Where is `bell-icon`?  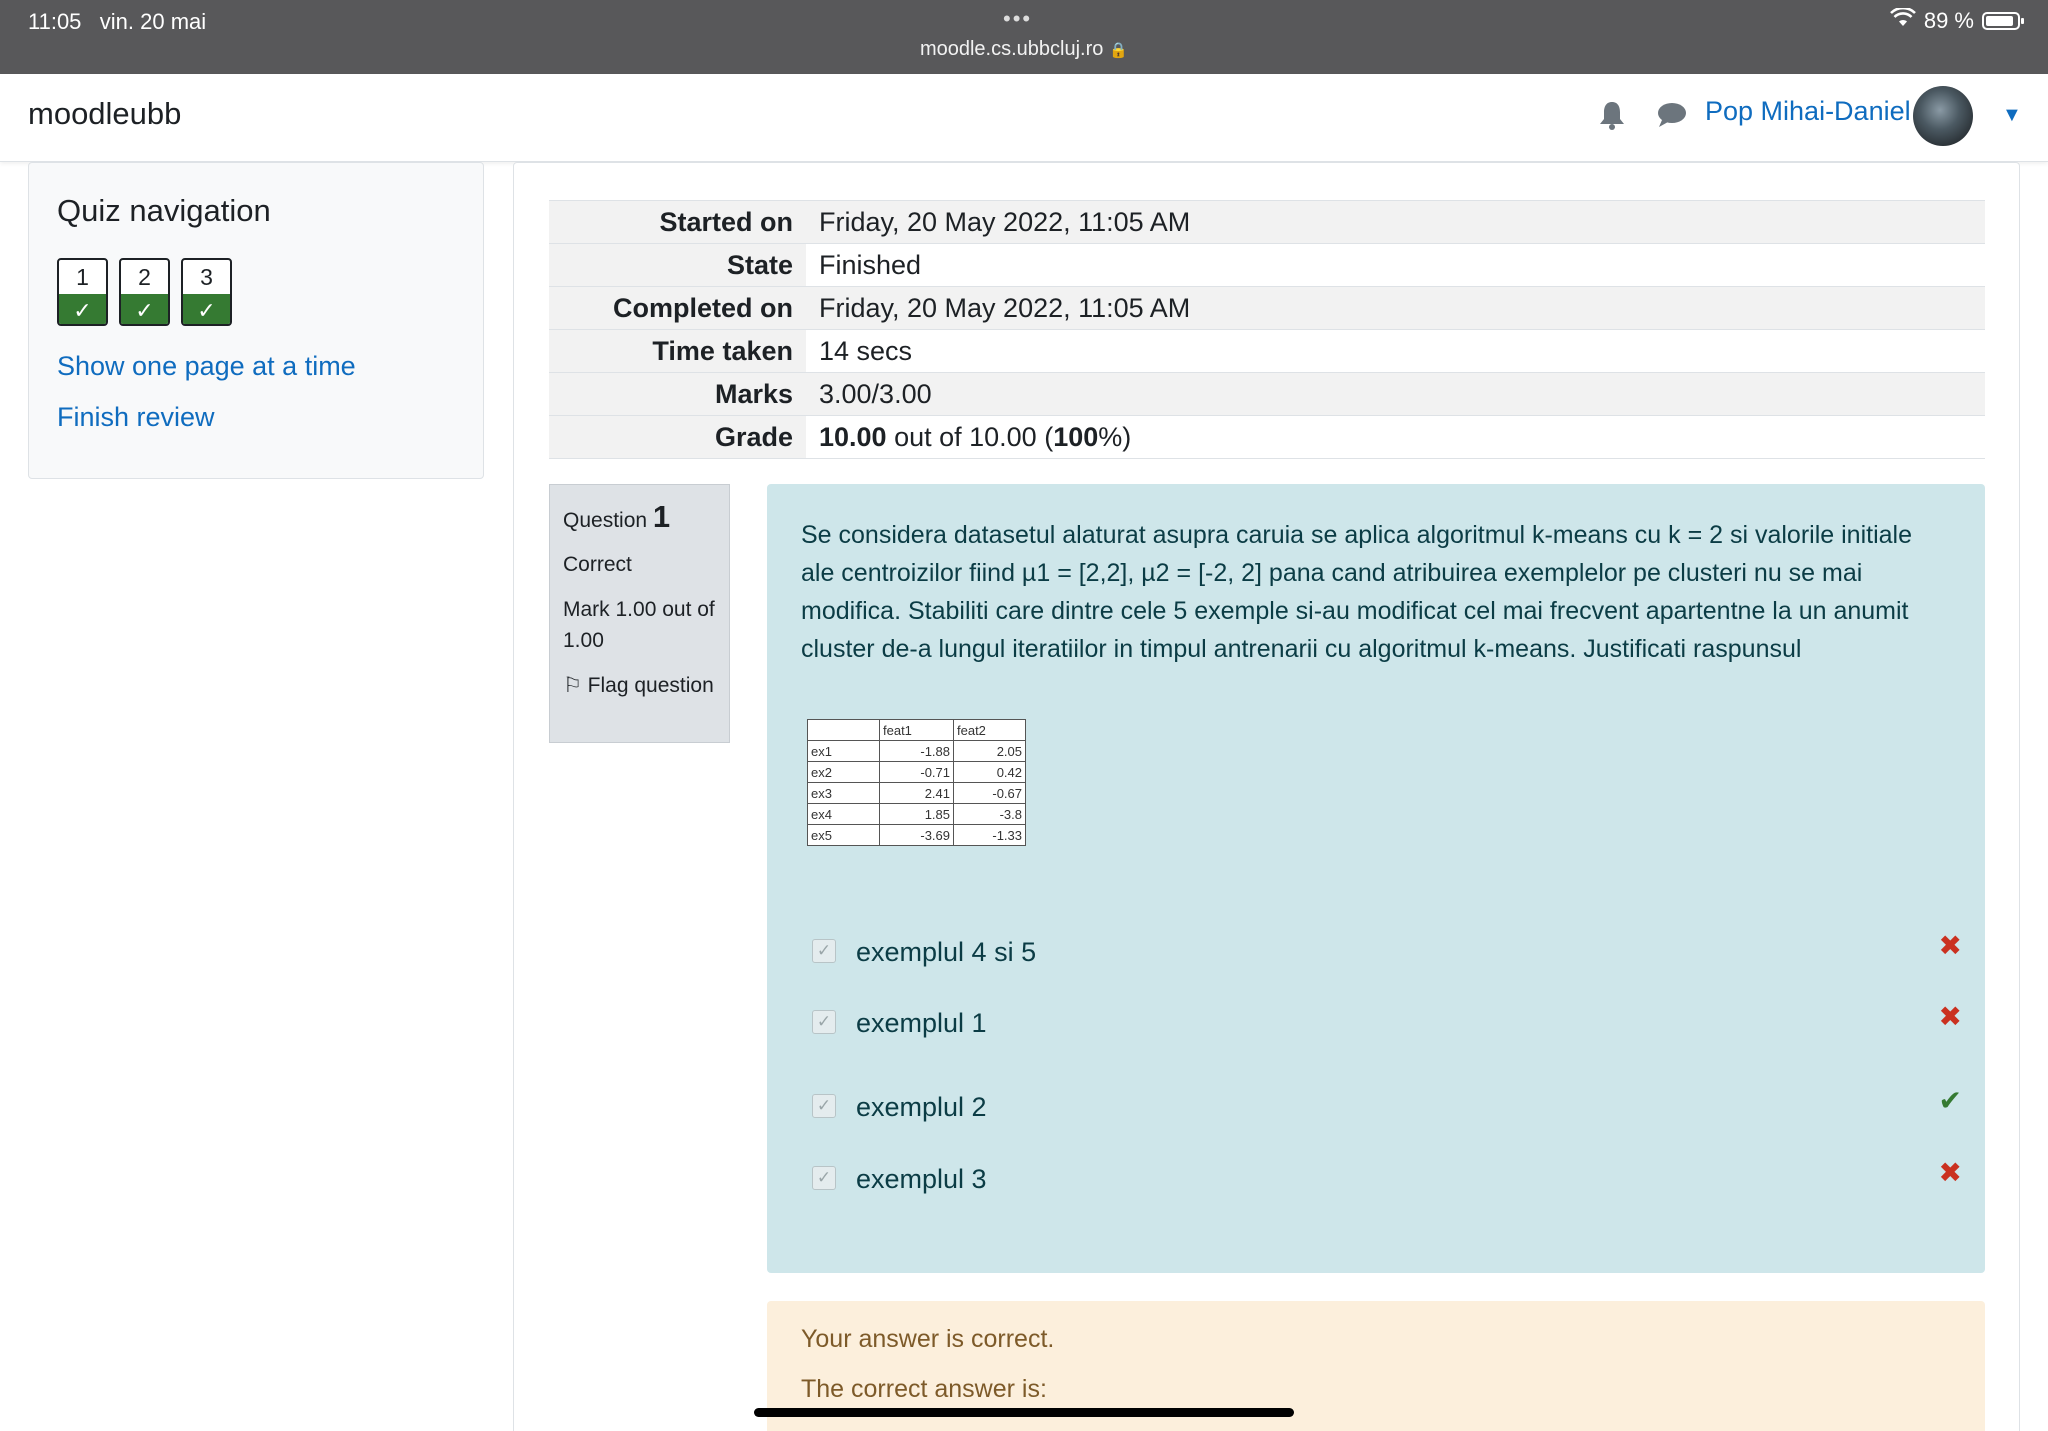 bell-icon is located at coordinates (1612, 119).